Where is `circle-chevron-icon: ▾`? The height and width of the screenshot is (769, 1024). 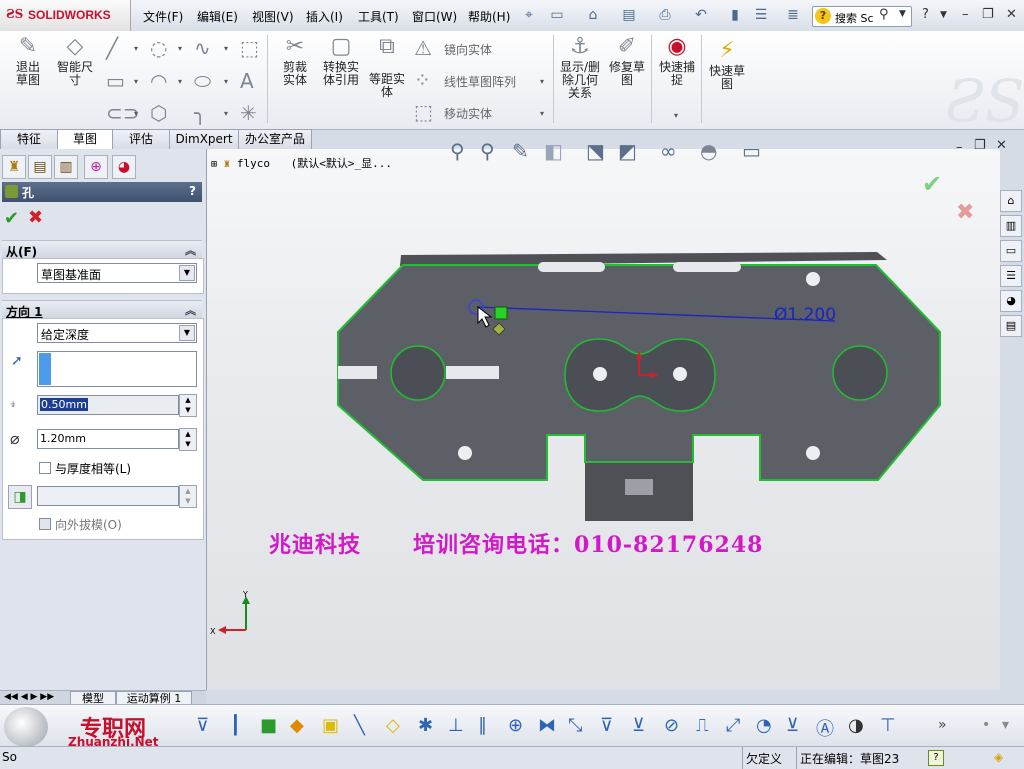
circle-chevron-icon: ▾ is located at coordinates (180, 48).